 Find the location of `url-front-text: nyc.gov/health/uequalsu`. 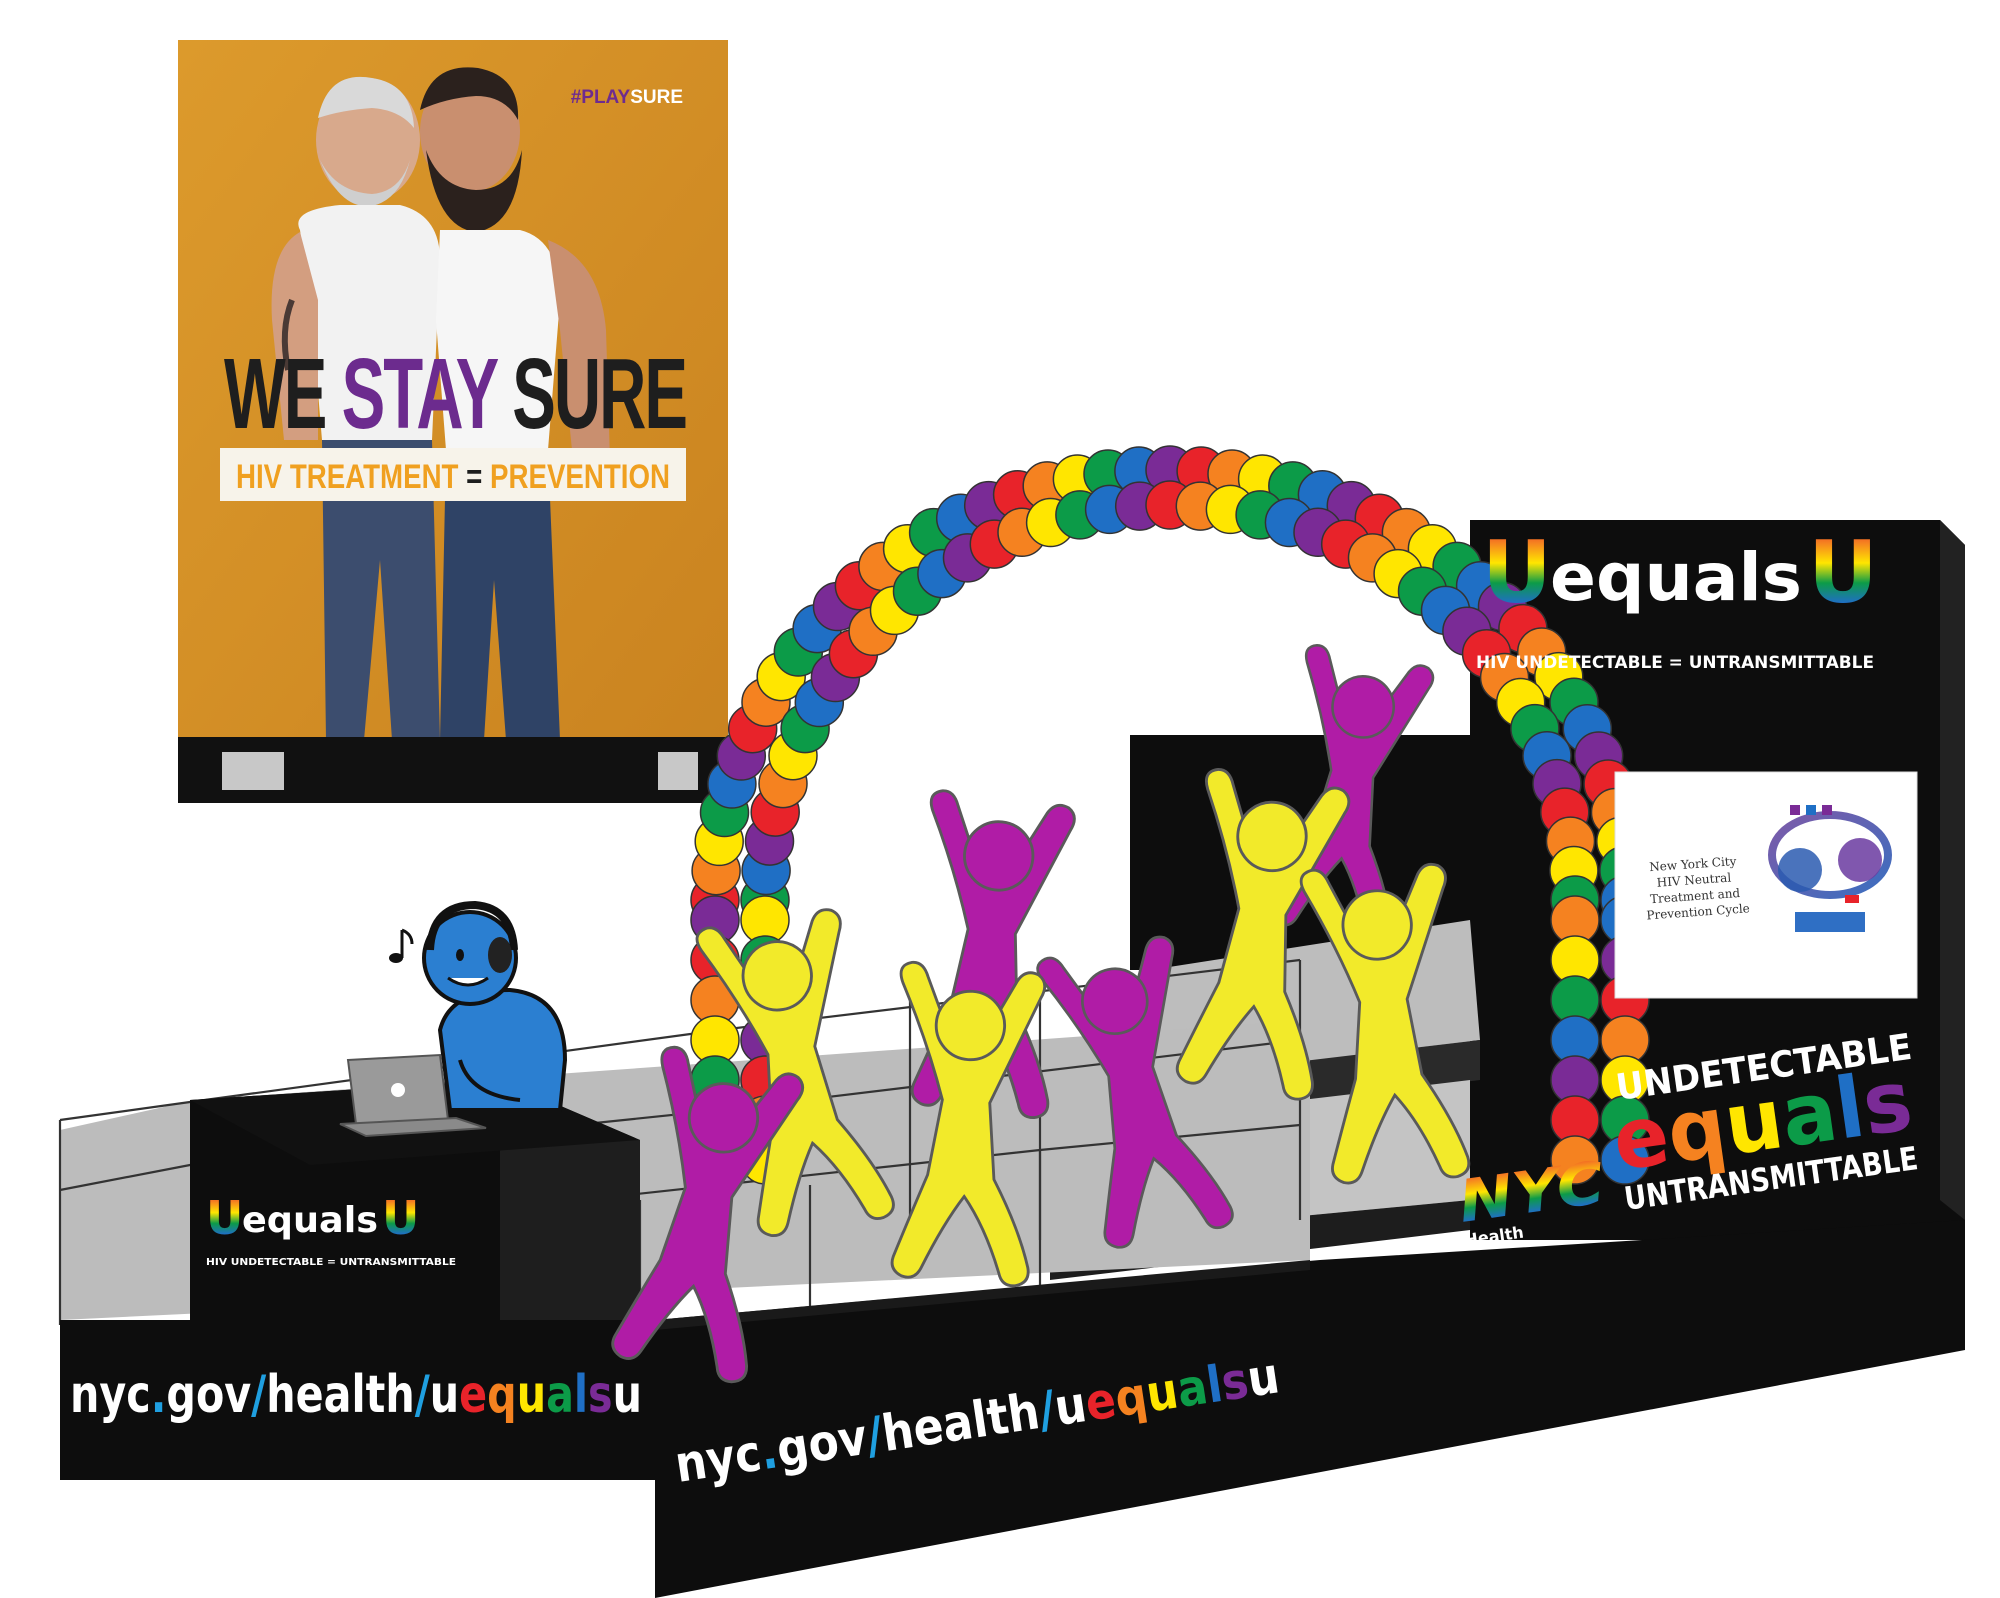

url-front-text: nyc.gov/health/uequalsu is located at coordinates (356, 1395).